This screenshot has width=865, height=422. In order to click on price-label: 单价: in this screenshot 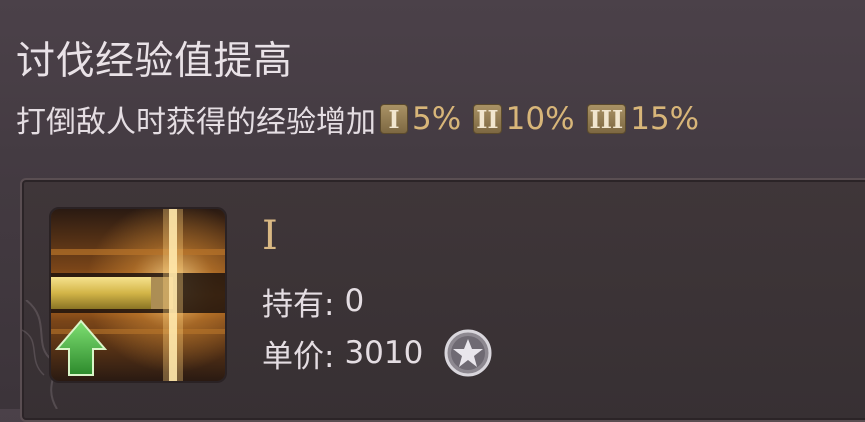, I will do `click(298, 356)`.